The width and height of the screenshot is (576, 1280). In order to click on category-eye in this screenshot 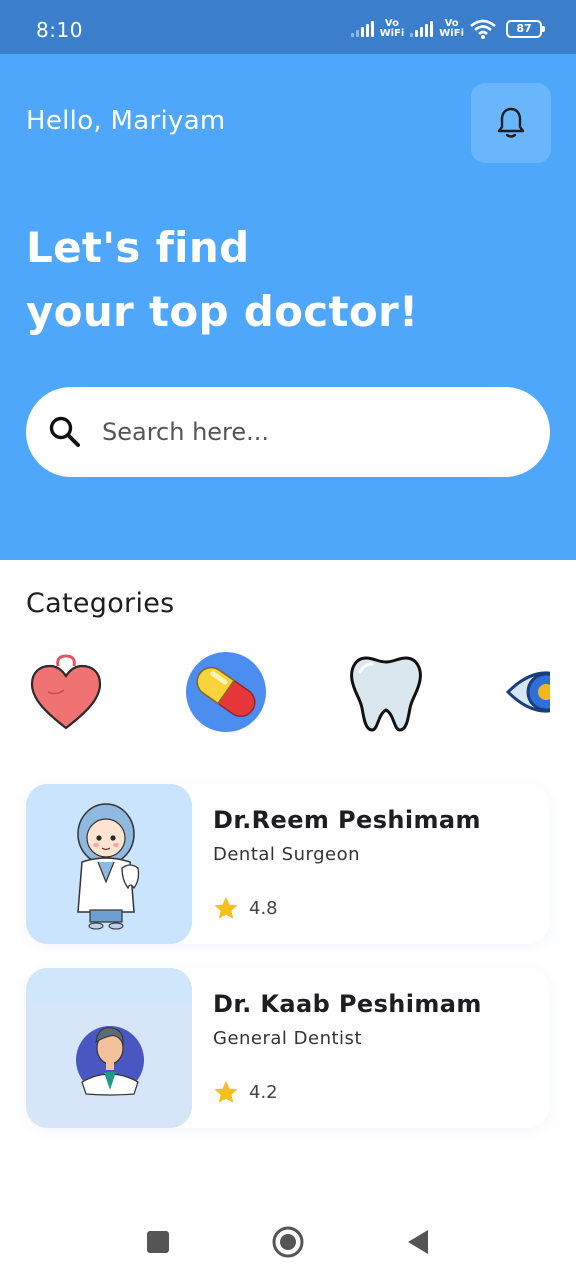, I will do `click(528, 692)`.